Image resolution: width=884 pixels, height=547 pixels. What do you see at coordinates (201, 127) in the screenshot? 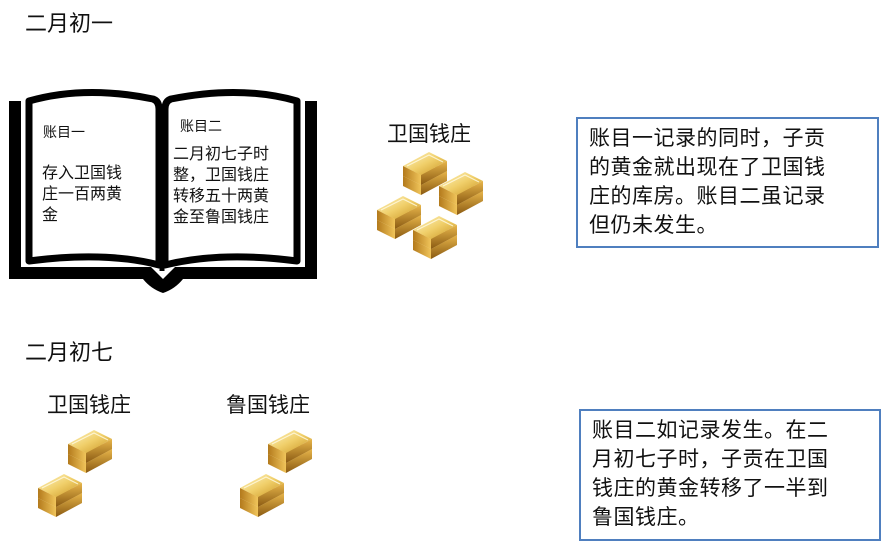
I see `book-right-title: 账目二` at bounding box center [201, 127].